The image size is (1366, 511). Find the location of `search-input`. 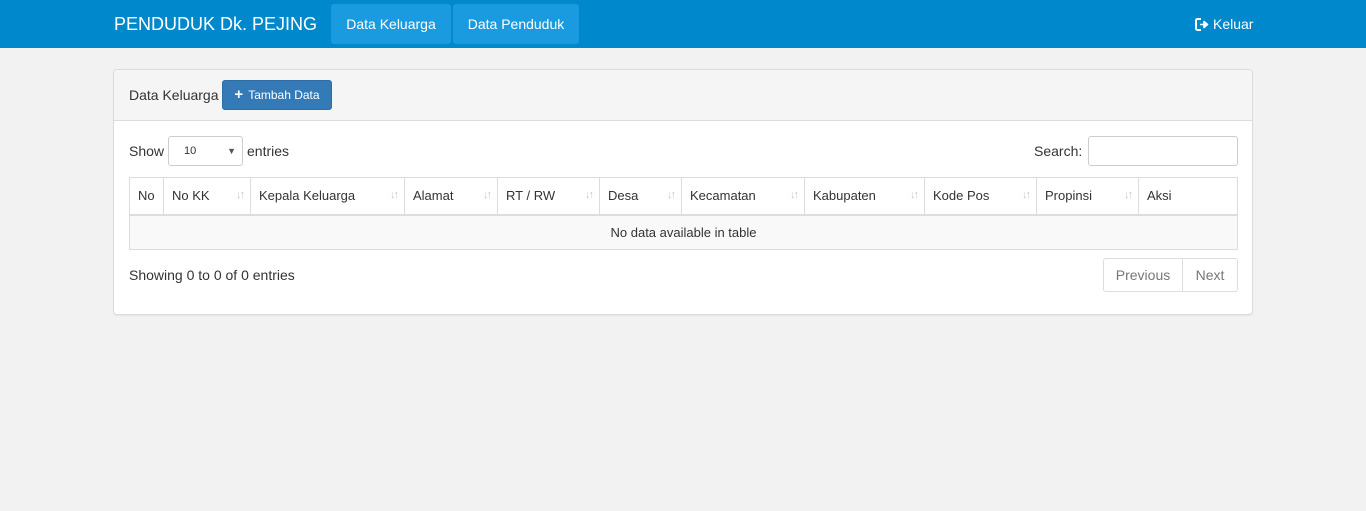

search-input is located at coordinates (1163, 151).